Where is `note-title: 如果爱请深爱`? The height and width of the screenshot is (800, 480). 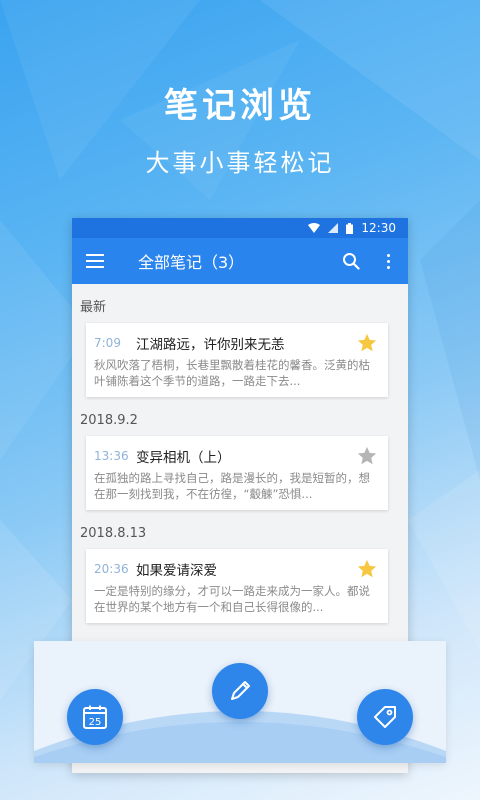 note-title: 如果爱请深爱 is located at coordinates (176, 571).